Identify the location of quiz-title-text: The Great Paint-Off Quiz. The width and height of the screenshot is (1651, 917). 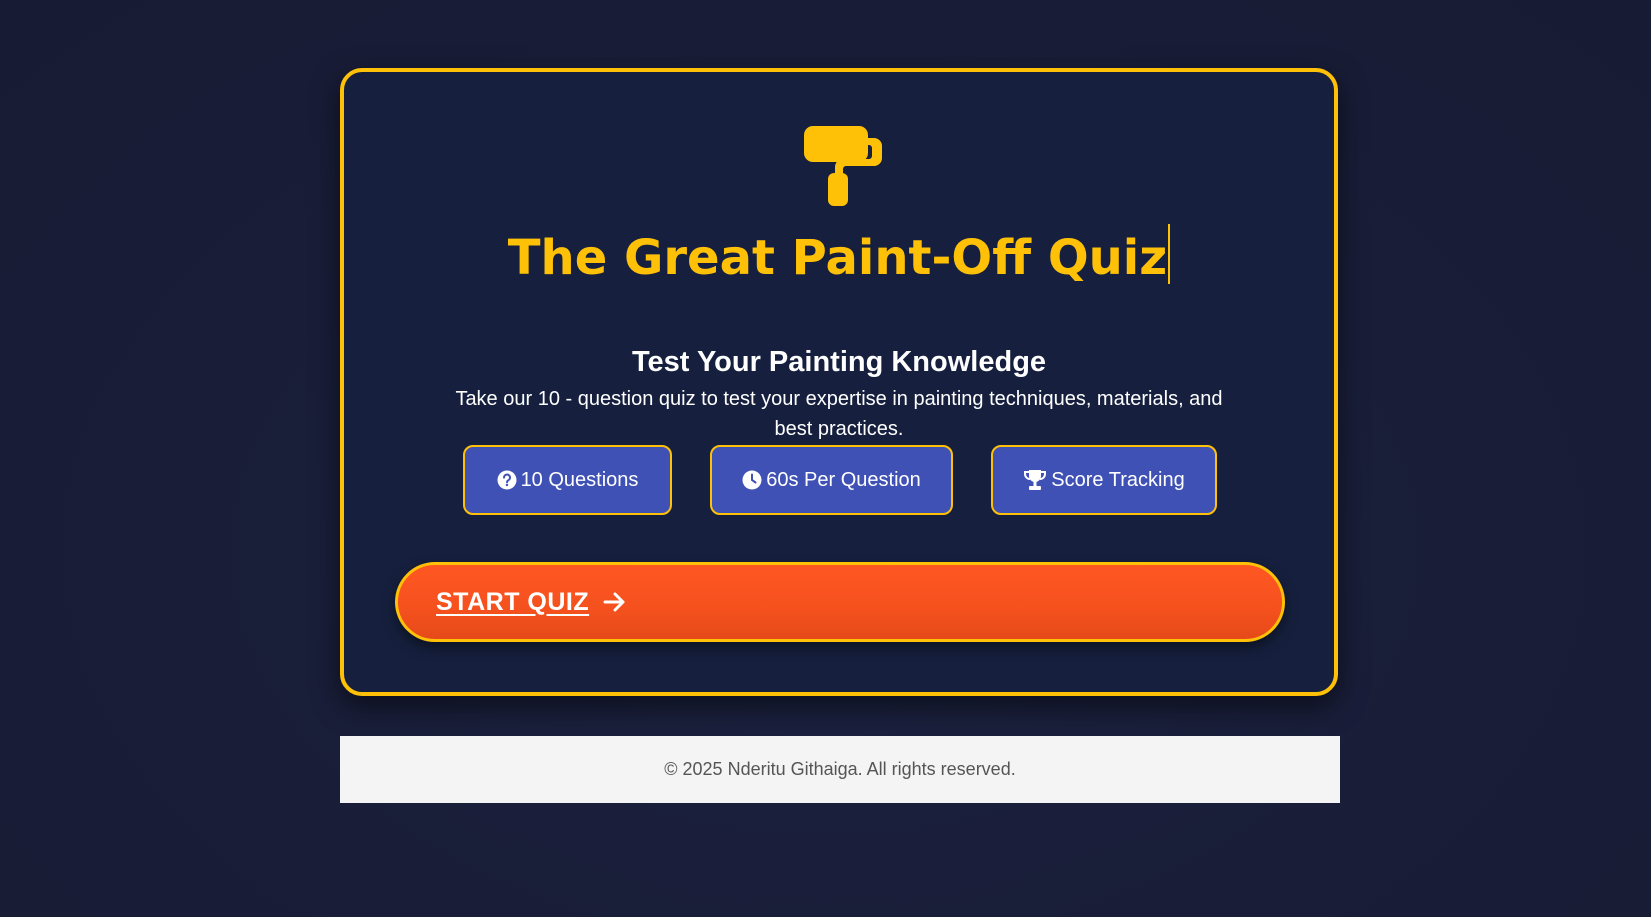
(837, 258).